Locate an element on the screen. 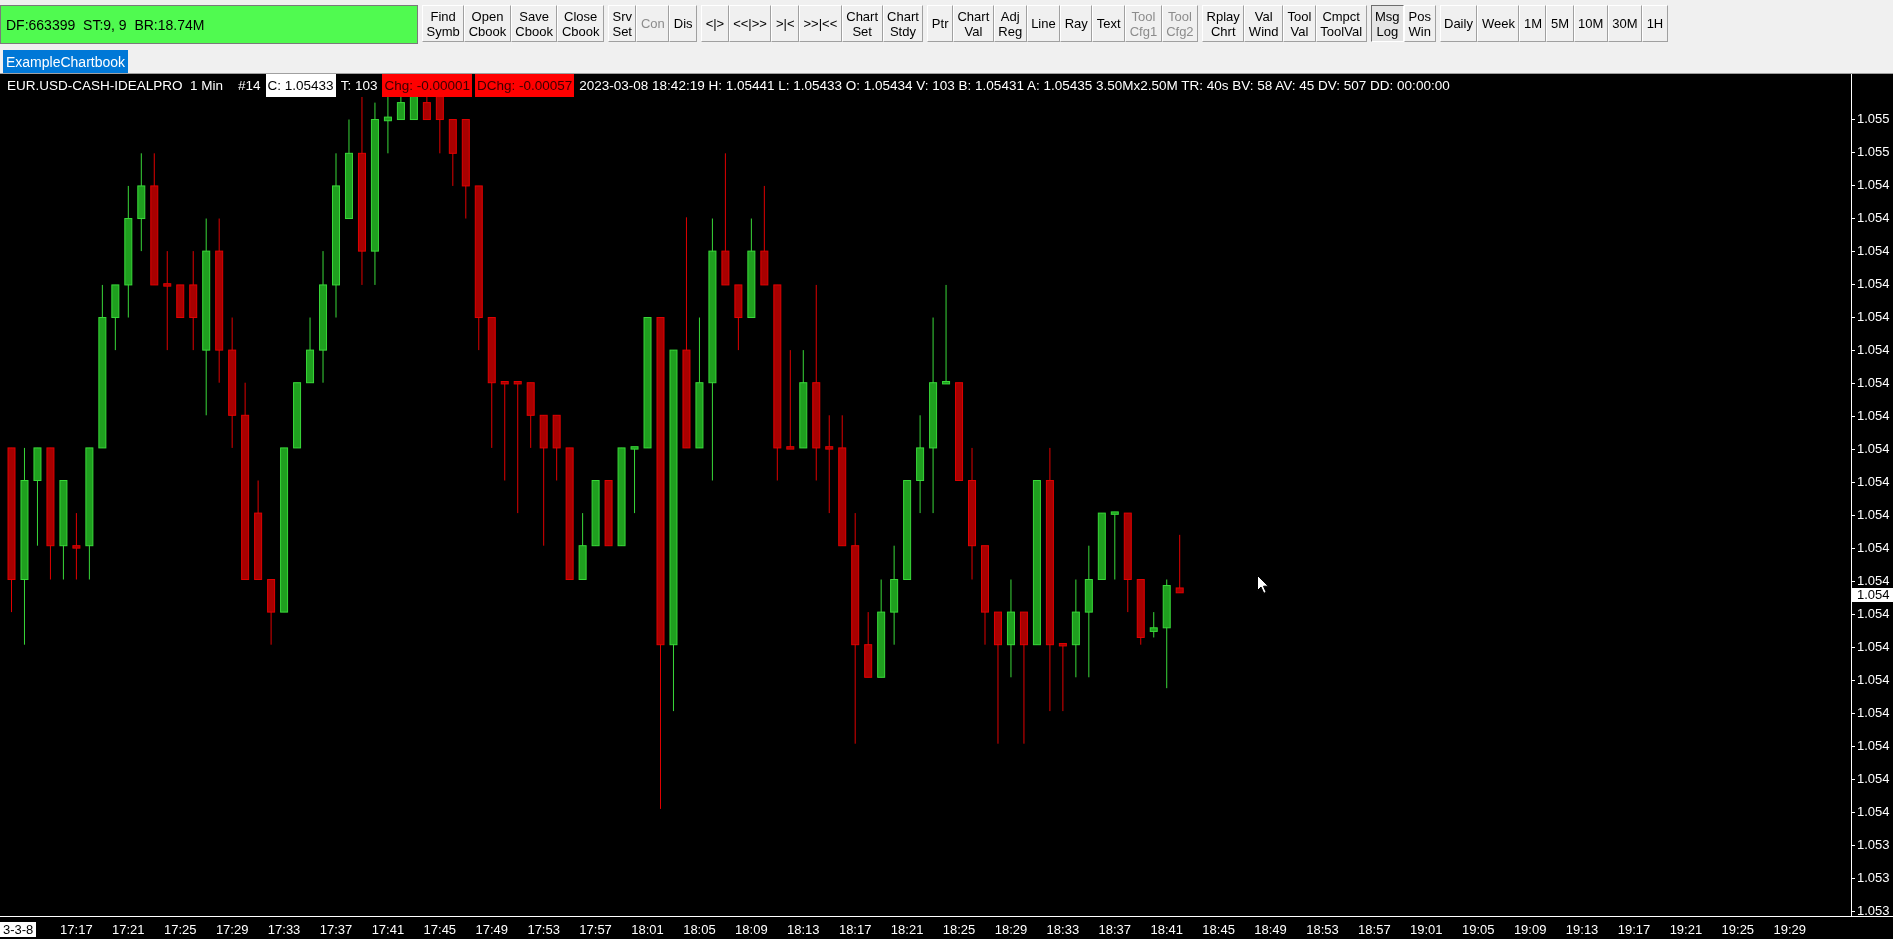 This screenshot has width=1893, height=939. time-axis-label: 17:57 is located at coordinates (595, 929).